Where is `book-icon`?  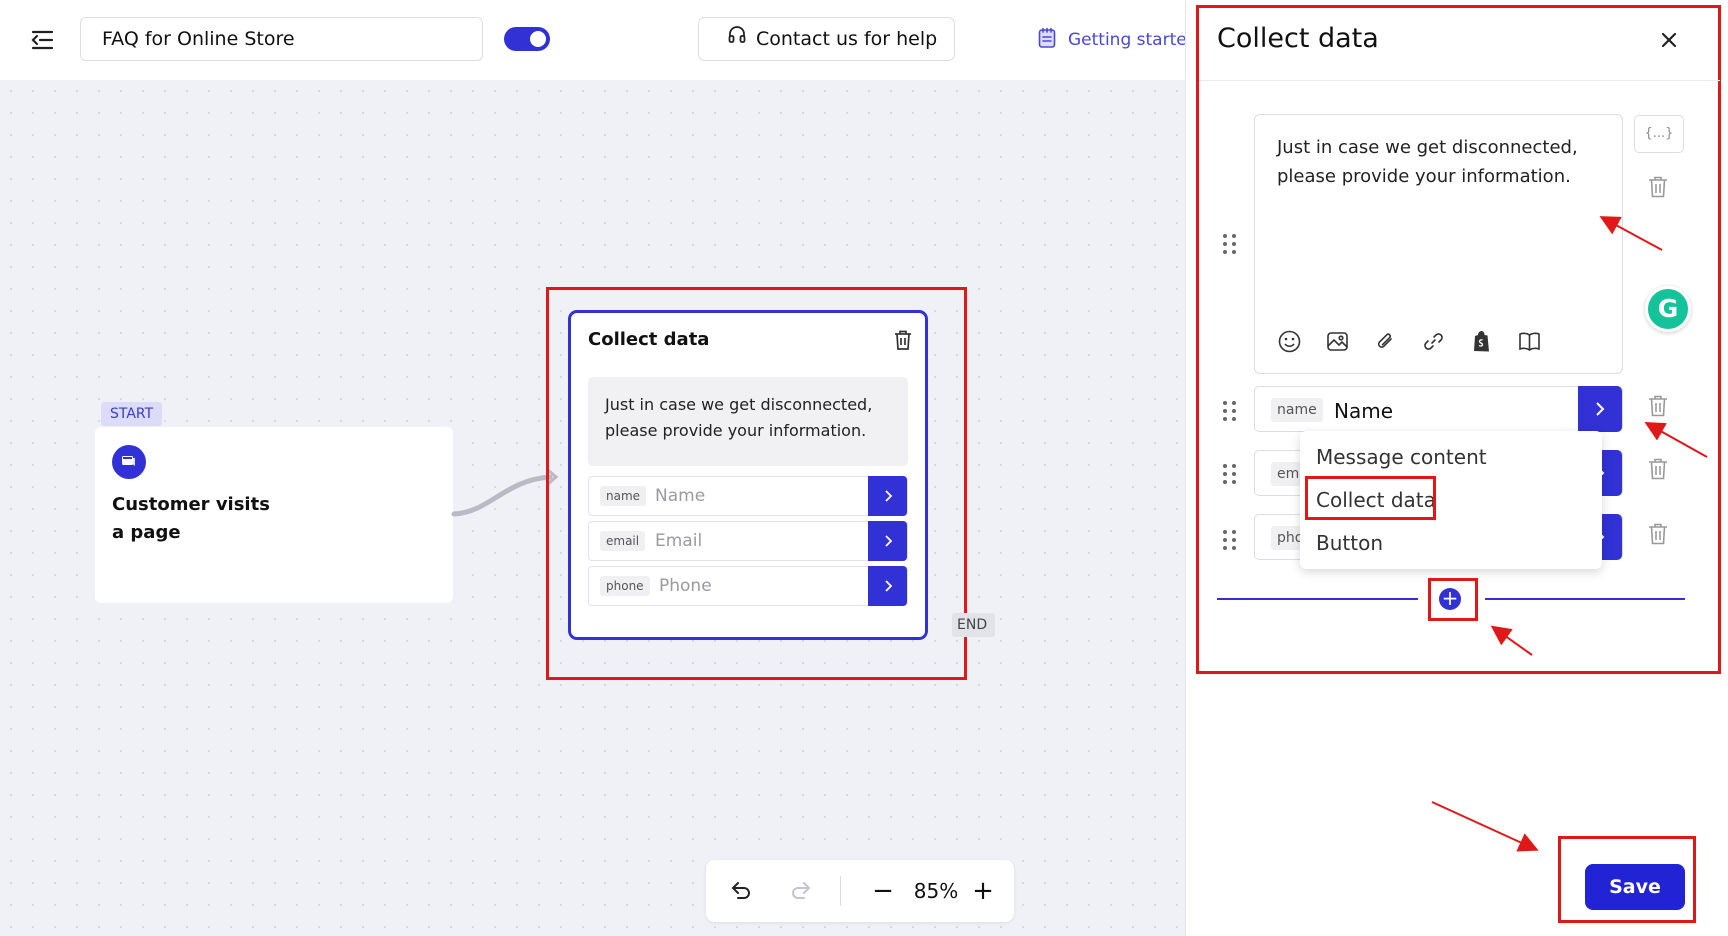 book-icon is located at coordinates (1529, 341).